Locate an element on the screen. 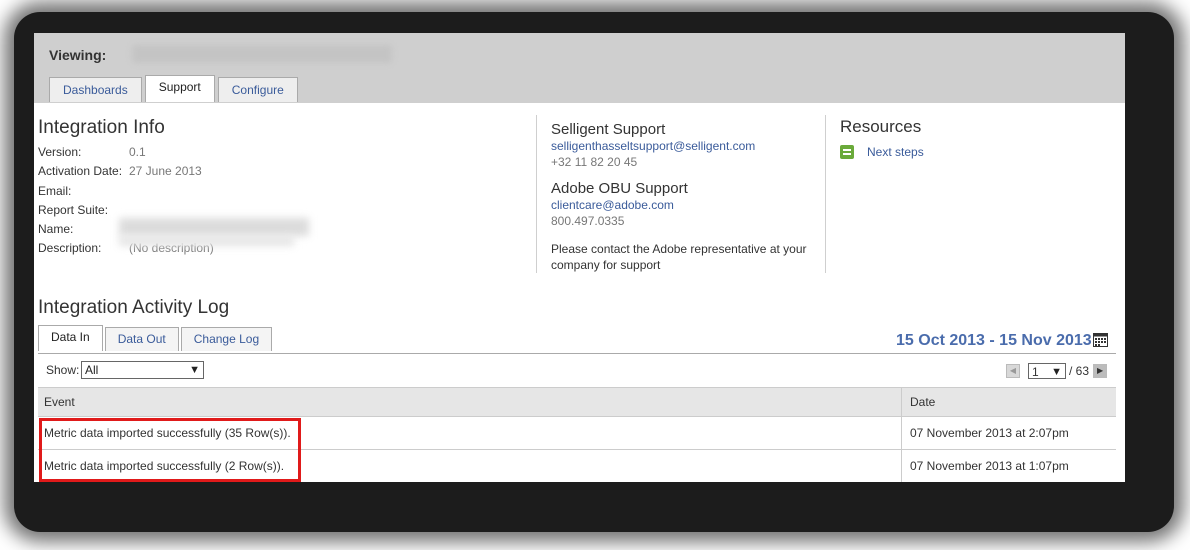  resources-title: Resources is located at coordinates (881, 126).